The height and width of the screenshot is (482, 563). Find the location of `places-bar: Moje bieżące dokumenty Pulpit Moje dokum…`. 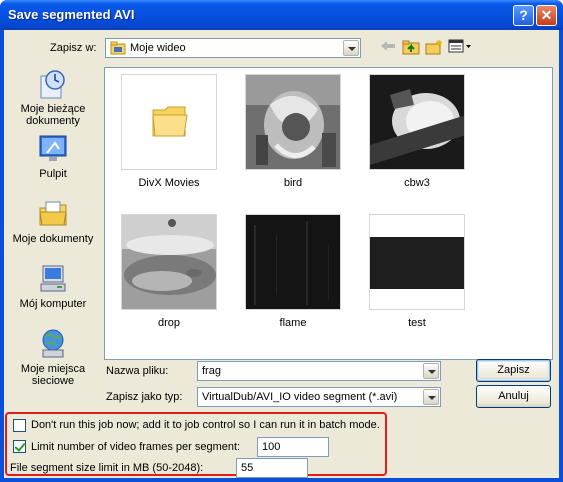

places-bar: Moje bieżące dokumenty Pulpit Moje dokum… is located at coordinates (53, 242).